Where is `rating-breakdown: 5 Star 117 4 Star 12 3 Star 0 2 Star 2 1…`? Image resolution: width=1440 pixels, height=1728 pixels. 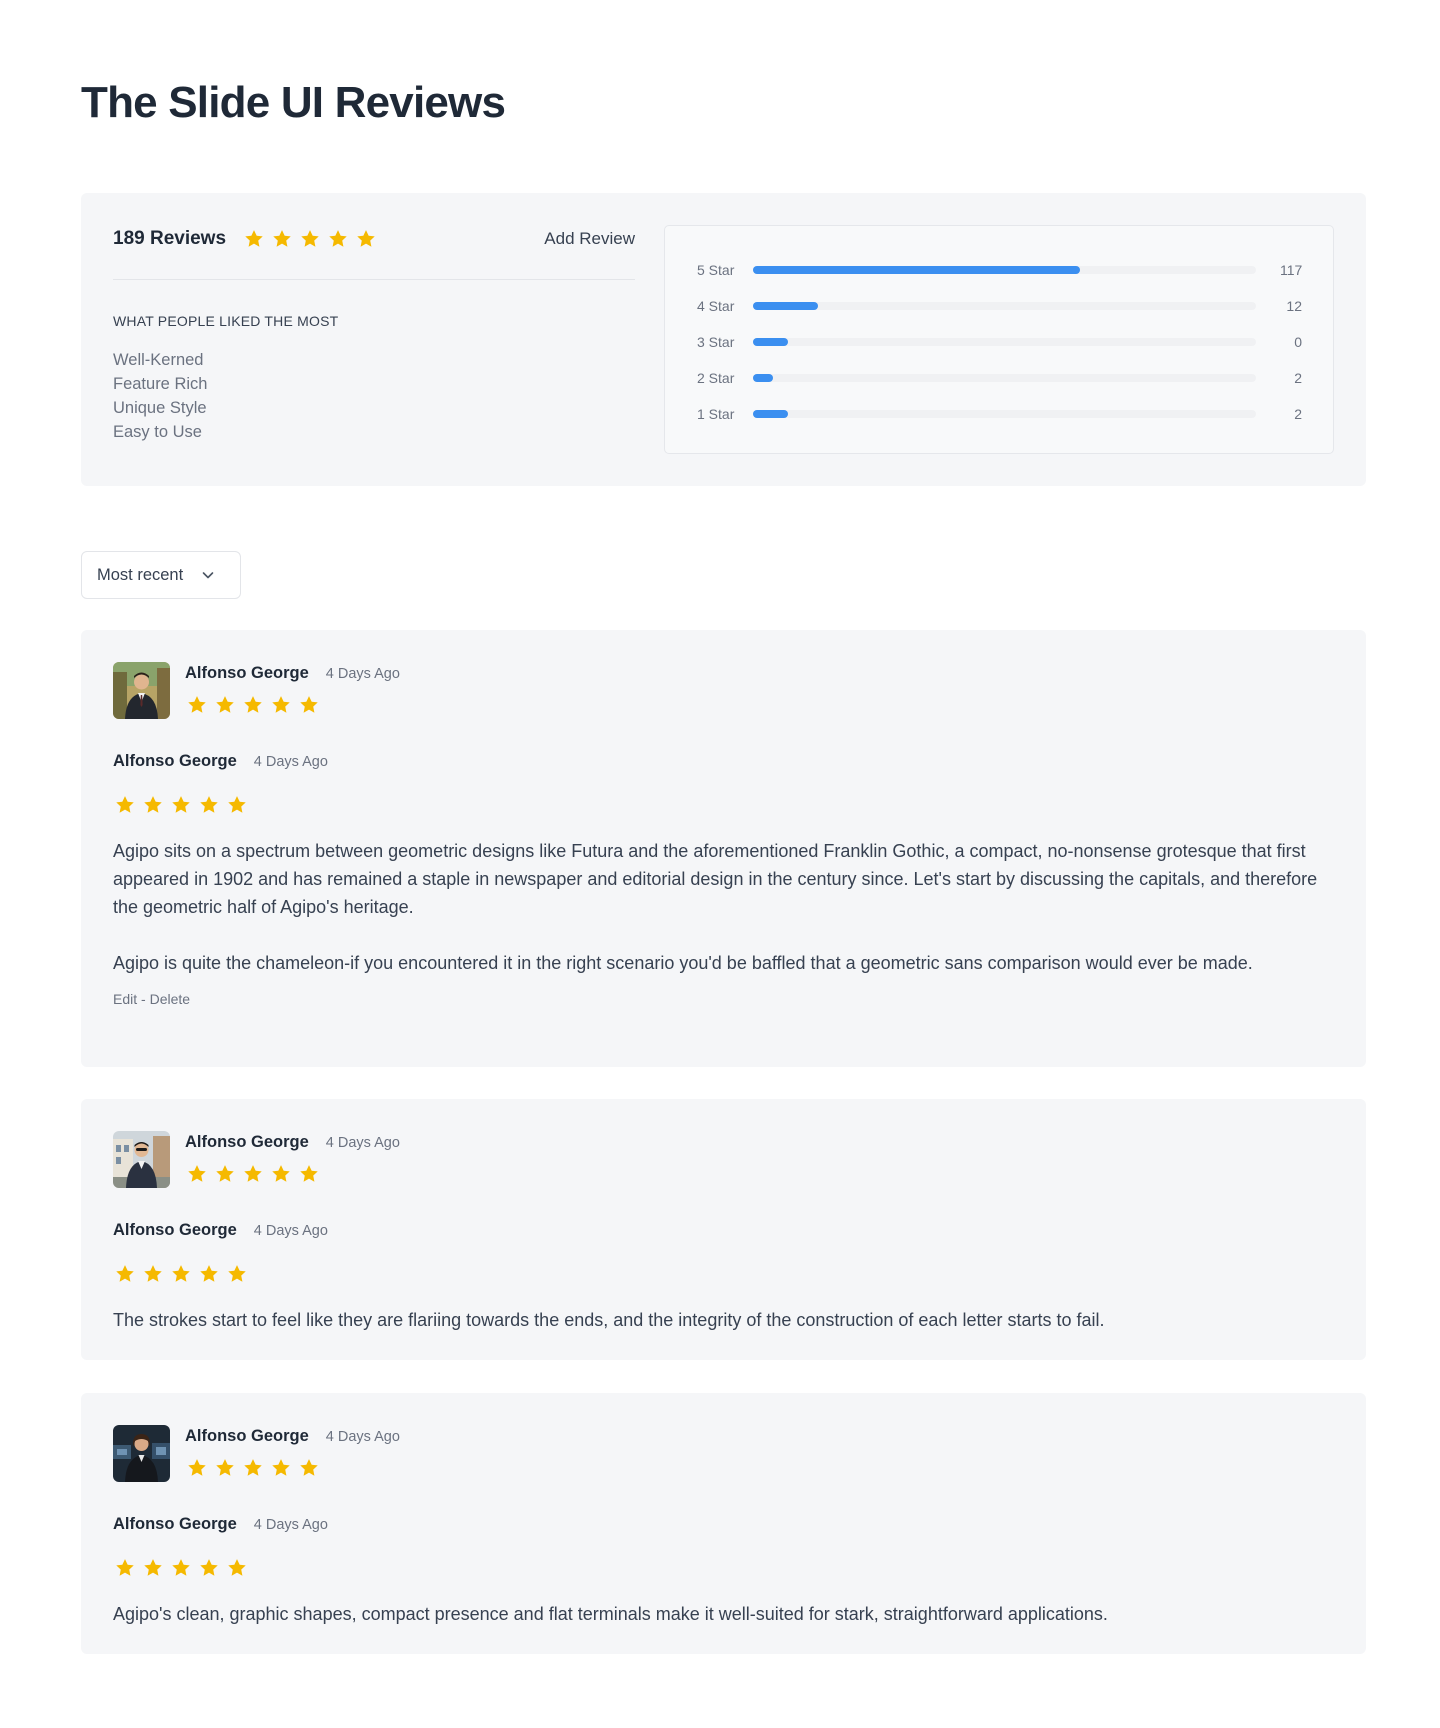
rating-breakdown: 5 Star 117 4 Star 12 3 Star 0 2 Star 2 1… is located at coordinates (999, 339).